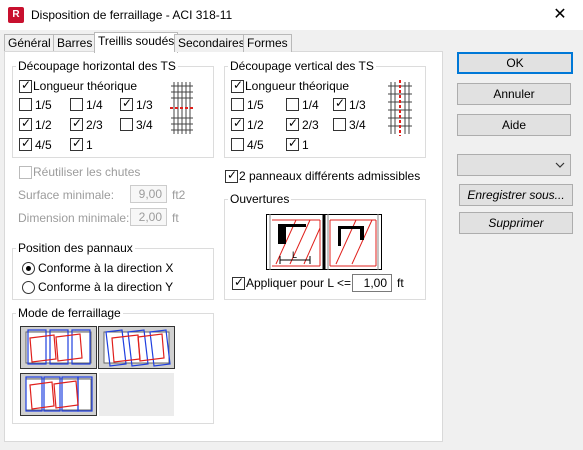  What do you see at coordinates (94, 105) in the screenshot?
I see `h-label-1-4: 1/4` at bounding box center [94, 105].